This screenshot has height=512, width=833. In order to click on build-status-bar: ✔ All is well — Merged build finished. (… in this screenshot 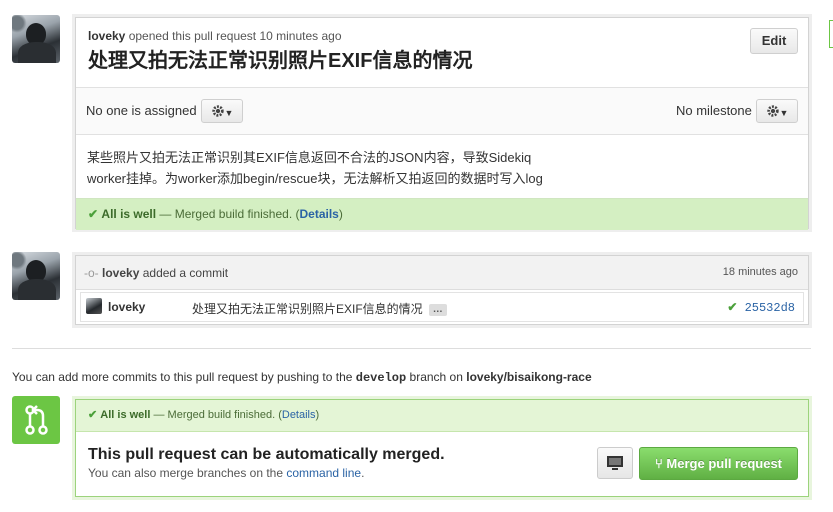, I will do `click(442, 214)`.